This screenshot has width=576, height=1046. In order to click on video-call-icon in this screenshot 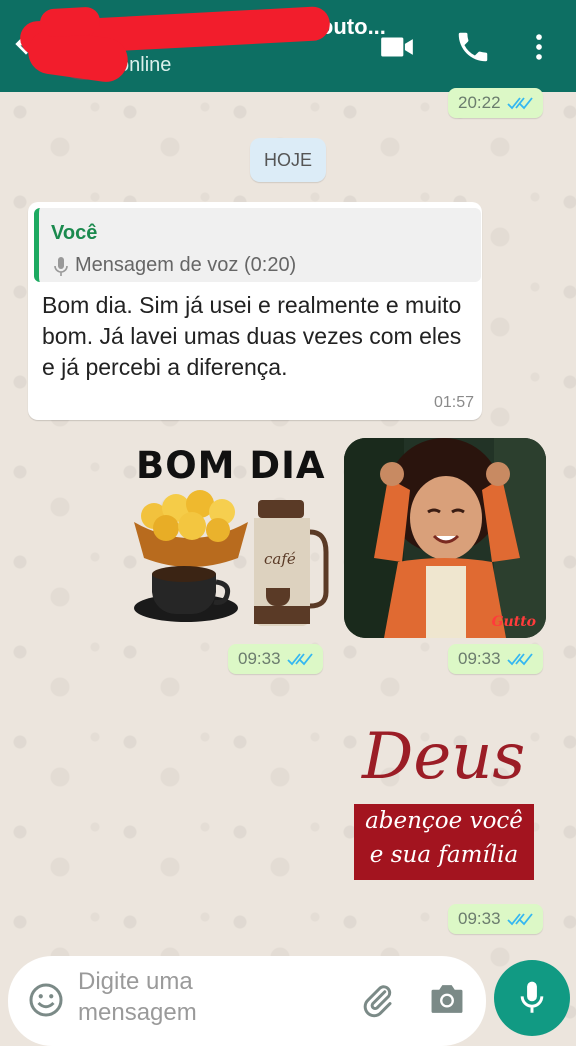, I will do `click(397, 47)`.